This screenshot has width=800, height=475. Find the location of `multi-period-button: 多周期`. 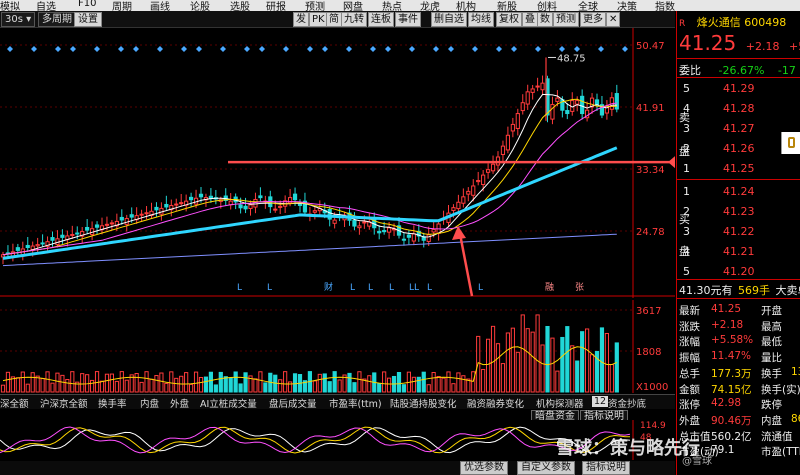

multi-period-button: 多周期 is located at coordinates (57, 19).